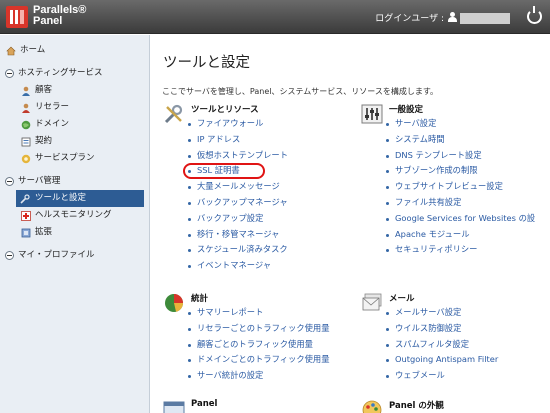  I want to click on sidebar-item-domains: ドメイン, so click(74, 124).